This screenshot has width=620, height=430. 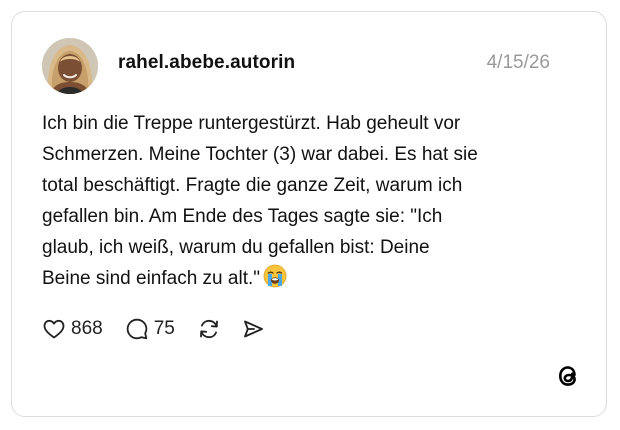 I want to click on share-button, so click(x=253, y=329).